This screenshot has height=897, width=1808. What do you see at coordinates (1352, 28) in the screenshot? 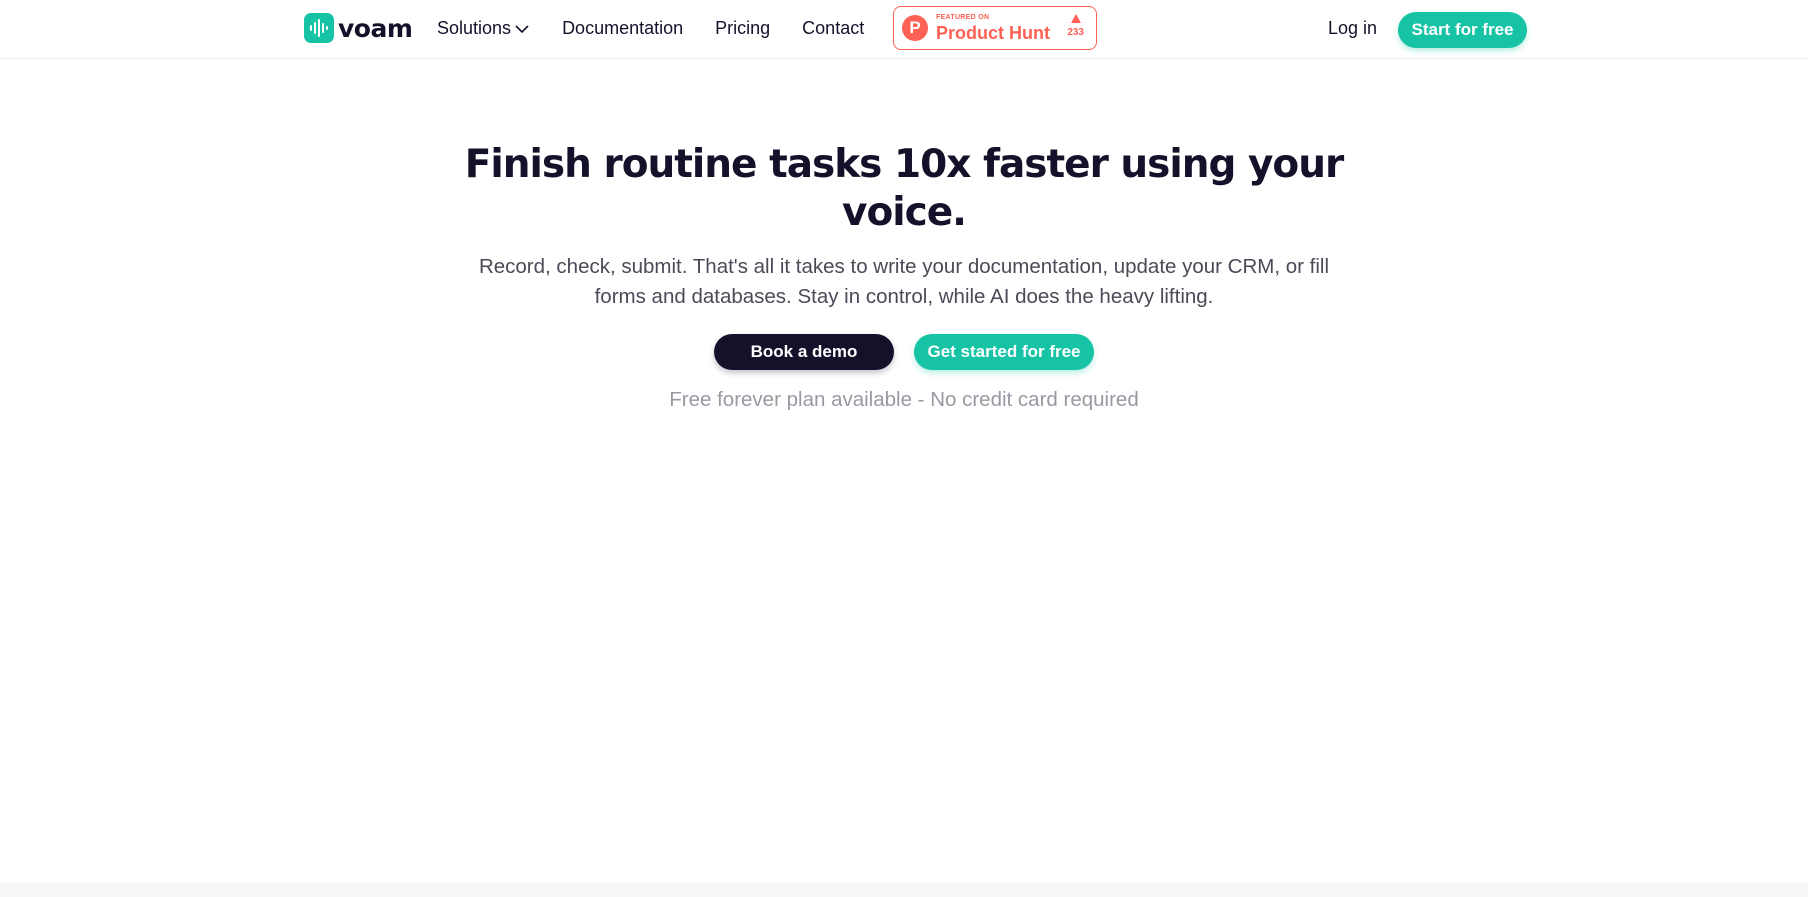
I see `login-link: Log in` at bounding box center [1352, 28].